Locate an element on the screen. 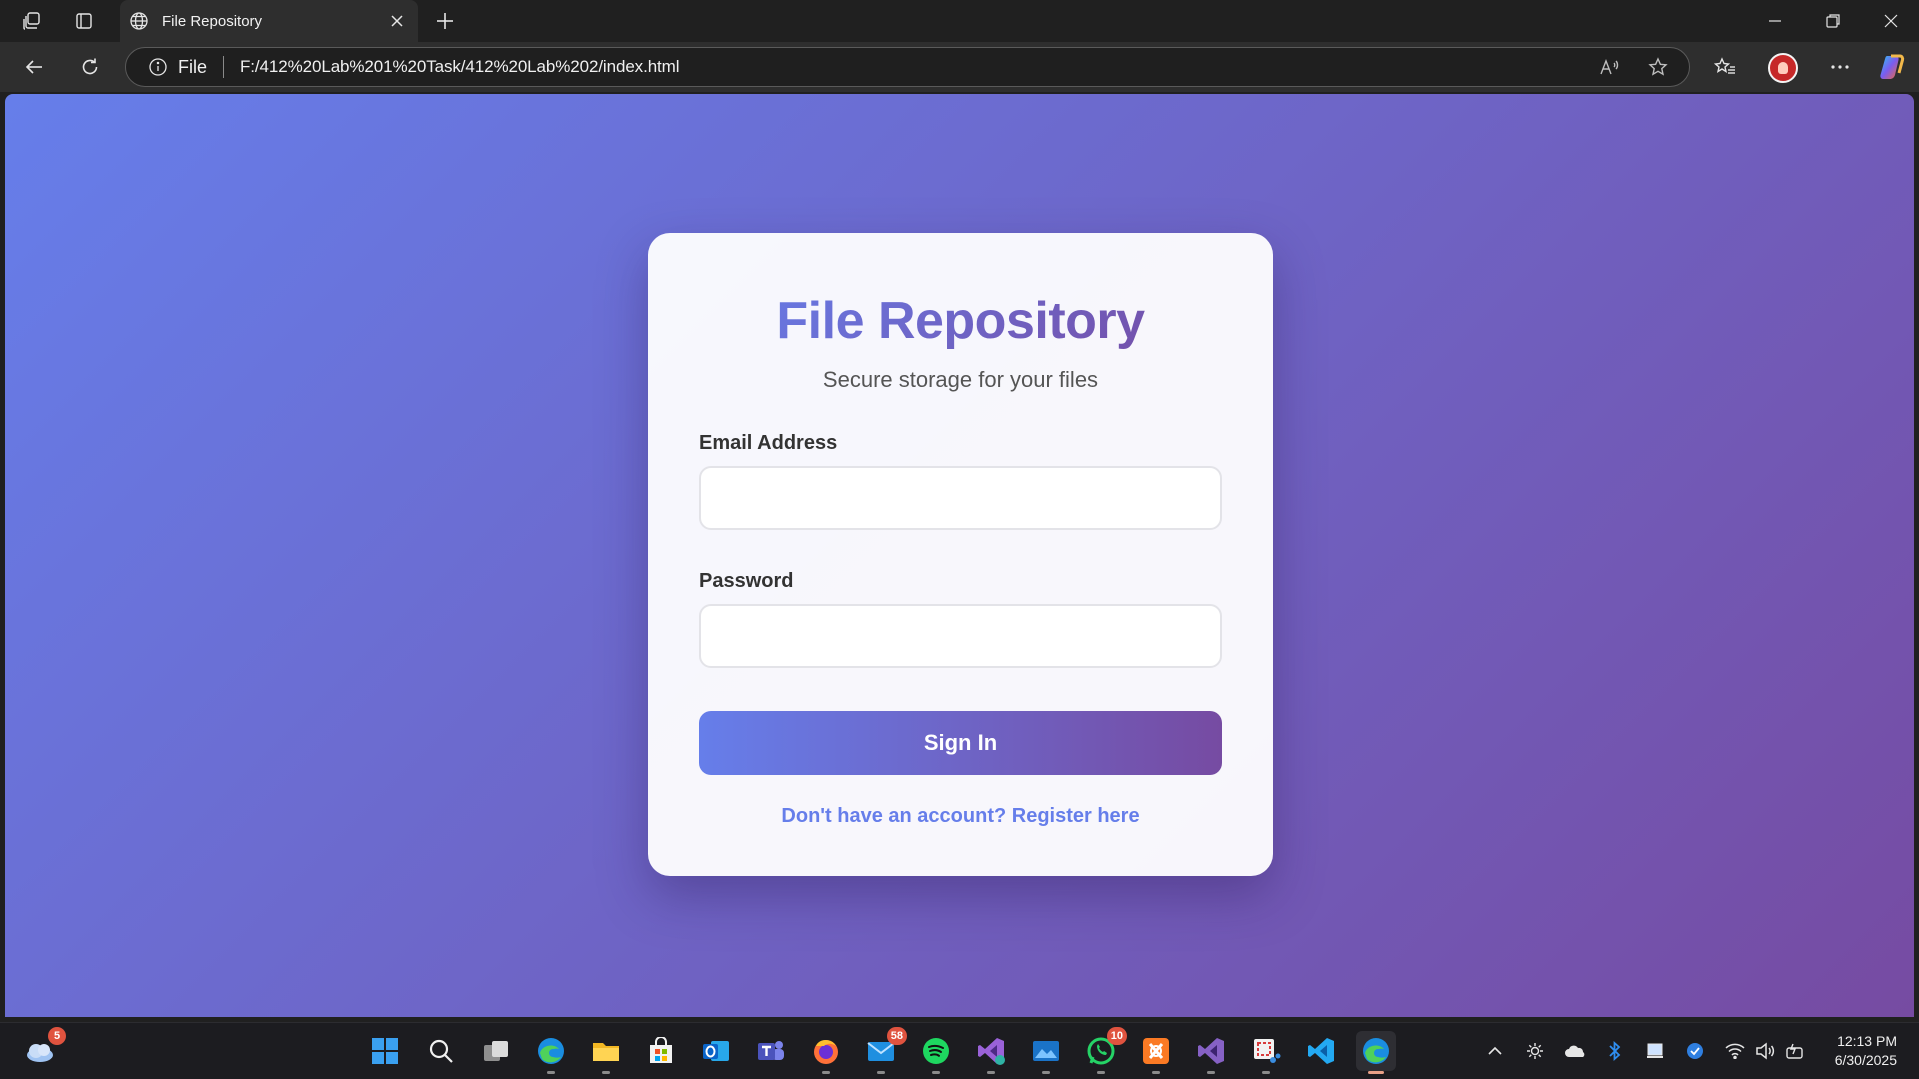  register-link: Don't have an account? Register here is located at coordinates (960, 816).